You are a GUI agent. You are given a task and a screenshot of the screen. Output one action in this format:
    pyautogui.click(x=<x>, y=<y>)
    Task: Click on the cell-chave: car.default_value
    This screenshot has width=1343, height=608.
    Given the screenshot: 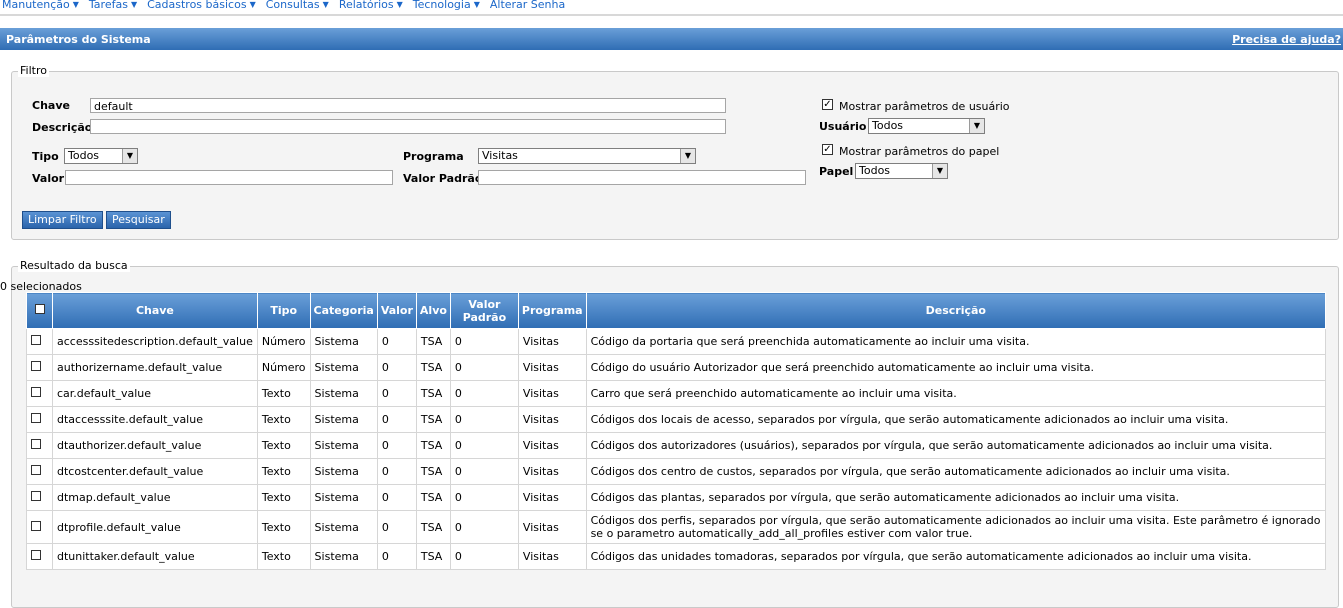 What is the action you would take?
    pyautogui.click(x=155, y=393)
    